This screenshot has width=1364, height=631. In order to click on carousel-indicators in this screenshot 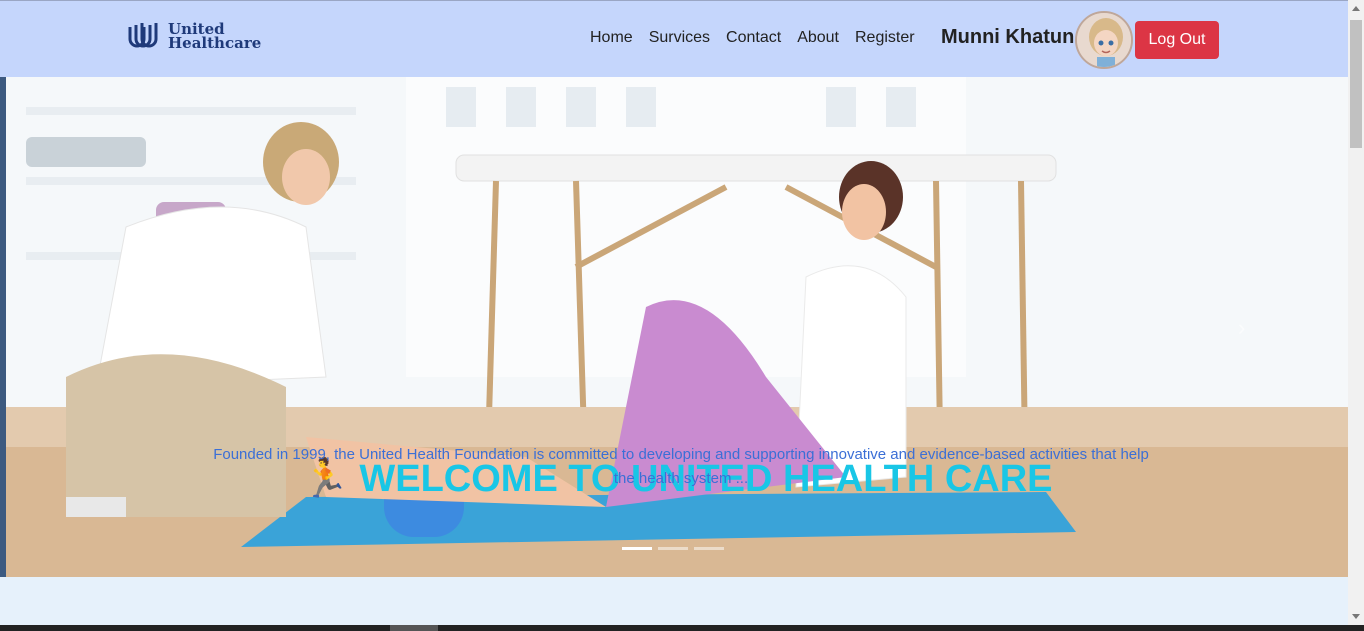, I will do `click(676, 548)`.